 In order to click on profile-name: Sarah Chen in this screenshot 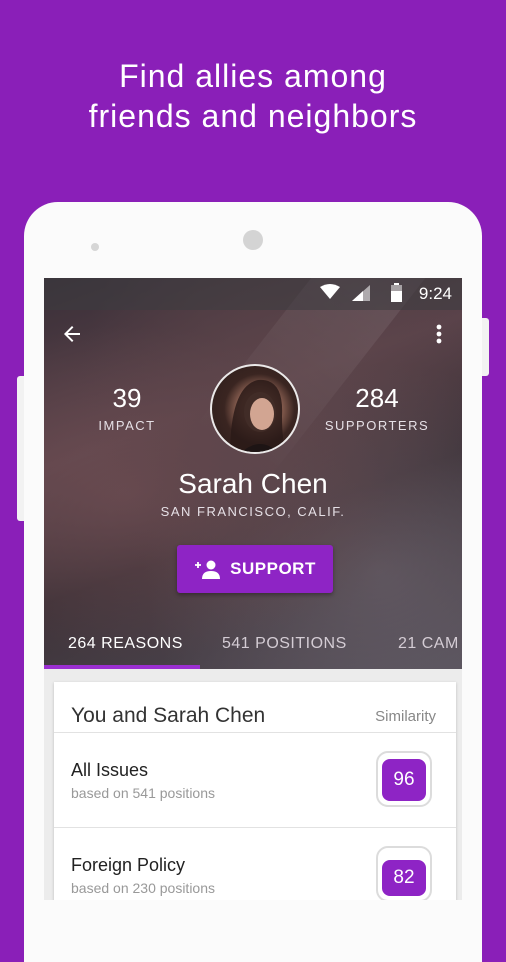, I will do `click(253, 483)`.